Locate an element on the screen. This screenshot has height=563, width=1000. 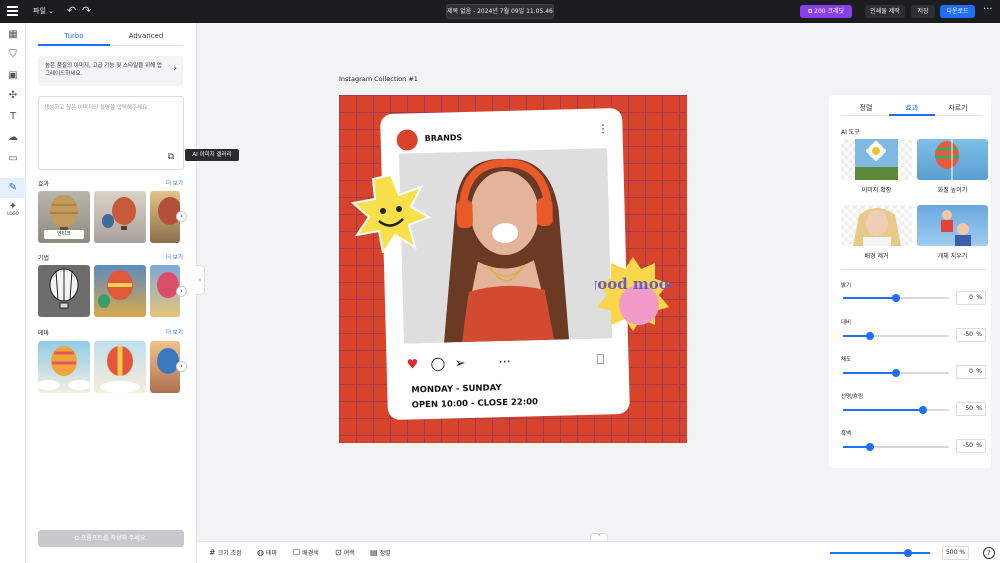
folder-icon: ▭ is located at coordinates (13, 159).